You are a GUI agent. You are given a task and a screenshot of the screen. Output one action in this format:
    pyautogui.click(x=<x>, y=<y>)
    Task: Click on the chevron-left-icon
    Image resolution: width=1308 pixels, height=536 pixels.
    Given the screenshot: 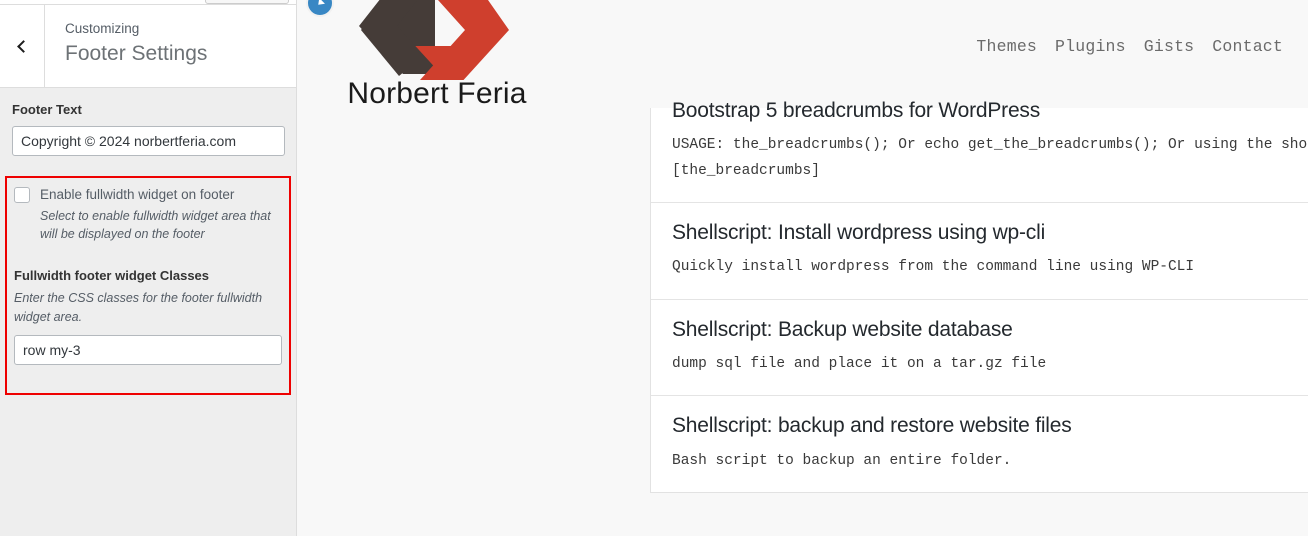 What is the action you would take?
    pyautogui.click(x=23, y=46)
    